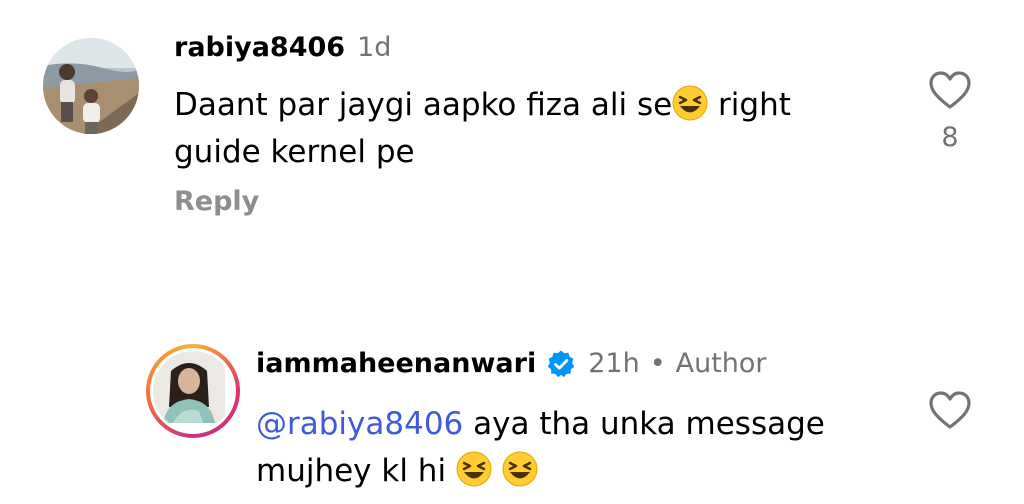  I want to click on author-label: Author, so click(721, 363).